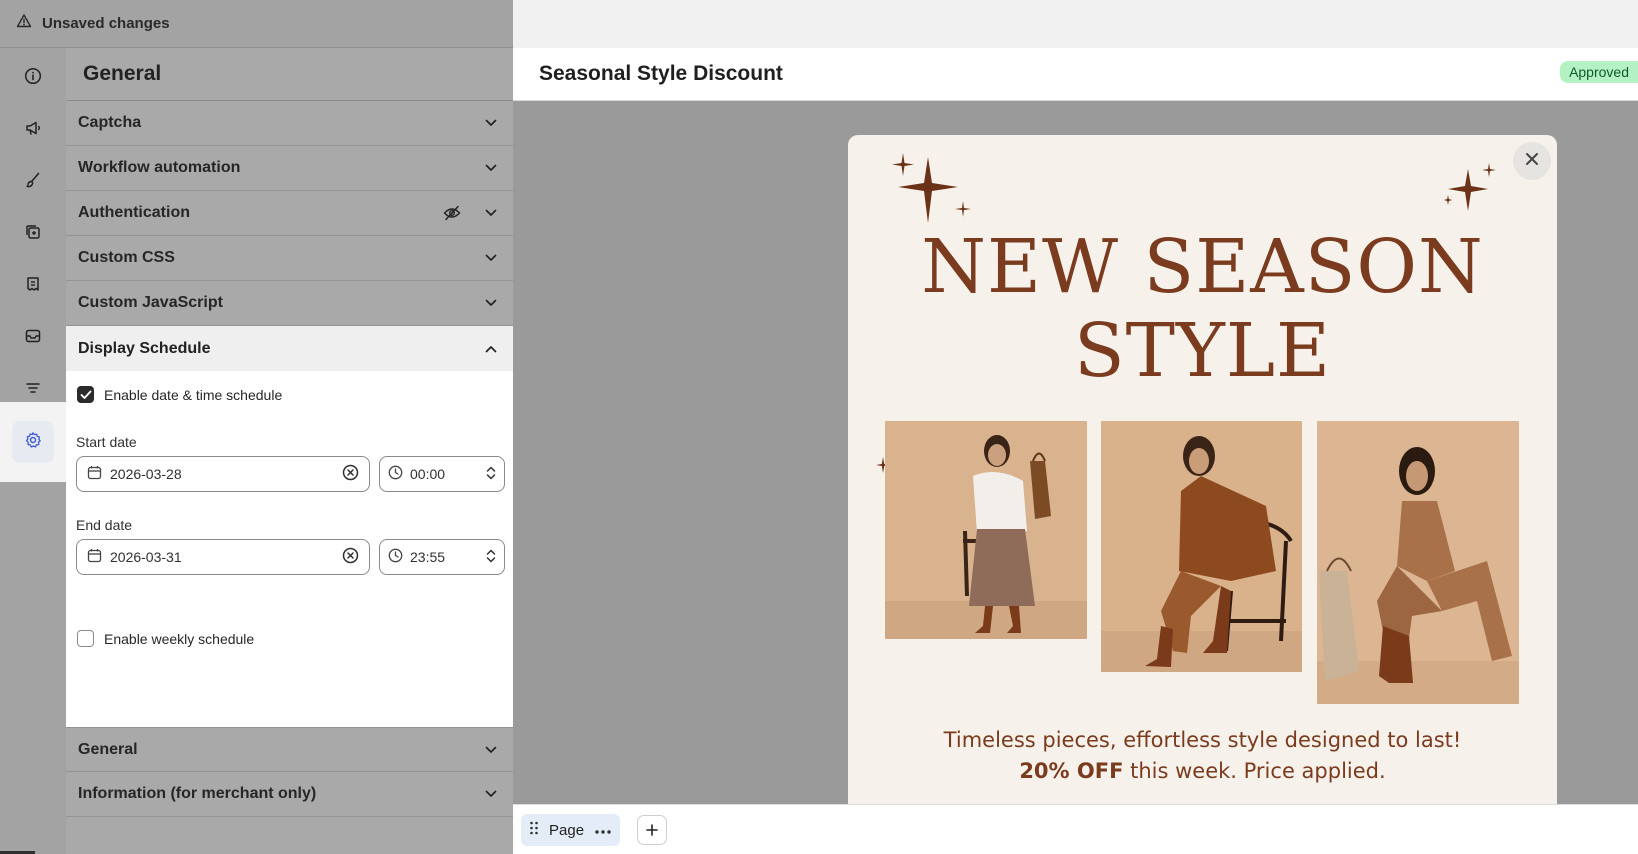 The height and width of the screenshot is (854, 1638). What do you see at coordinates (106, 442) in the screenshot?
I see `start-date-label: Start date` at bounding box center [106, 442].